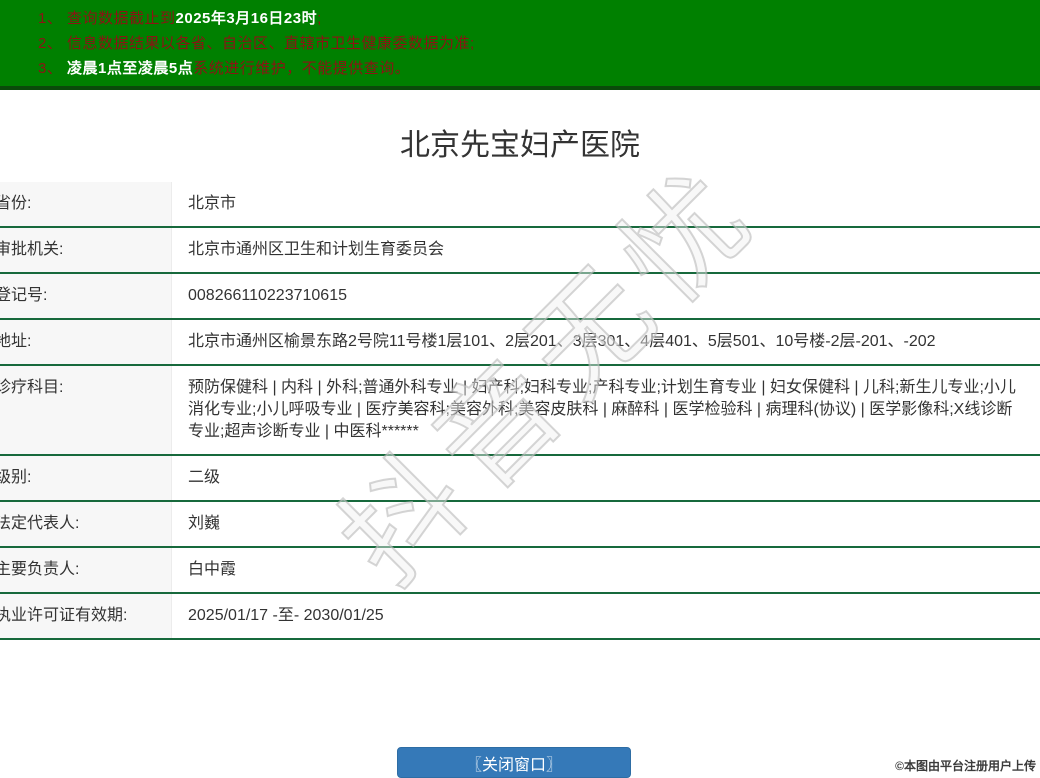 The width and height of the screenshot is (1040, 778). What do you see at coordinates (520, 145) in the screenshot?
I see `page-title: 北京先宝妇产医院` at bounding box center [520, 145].